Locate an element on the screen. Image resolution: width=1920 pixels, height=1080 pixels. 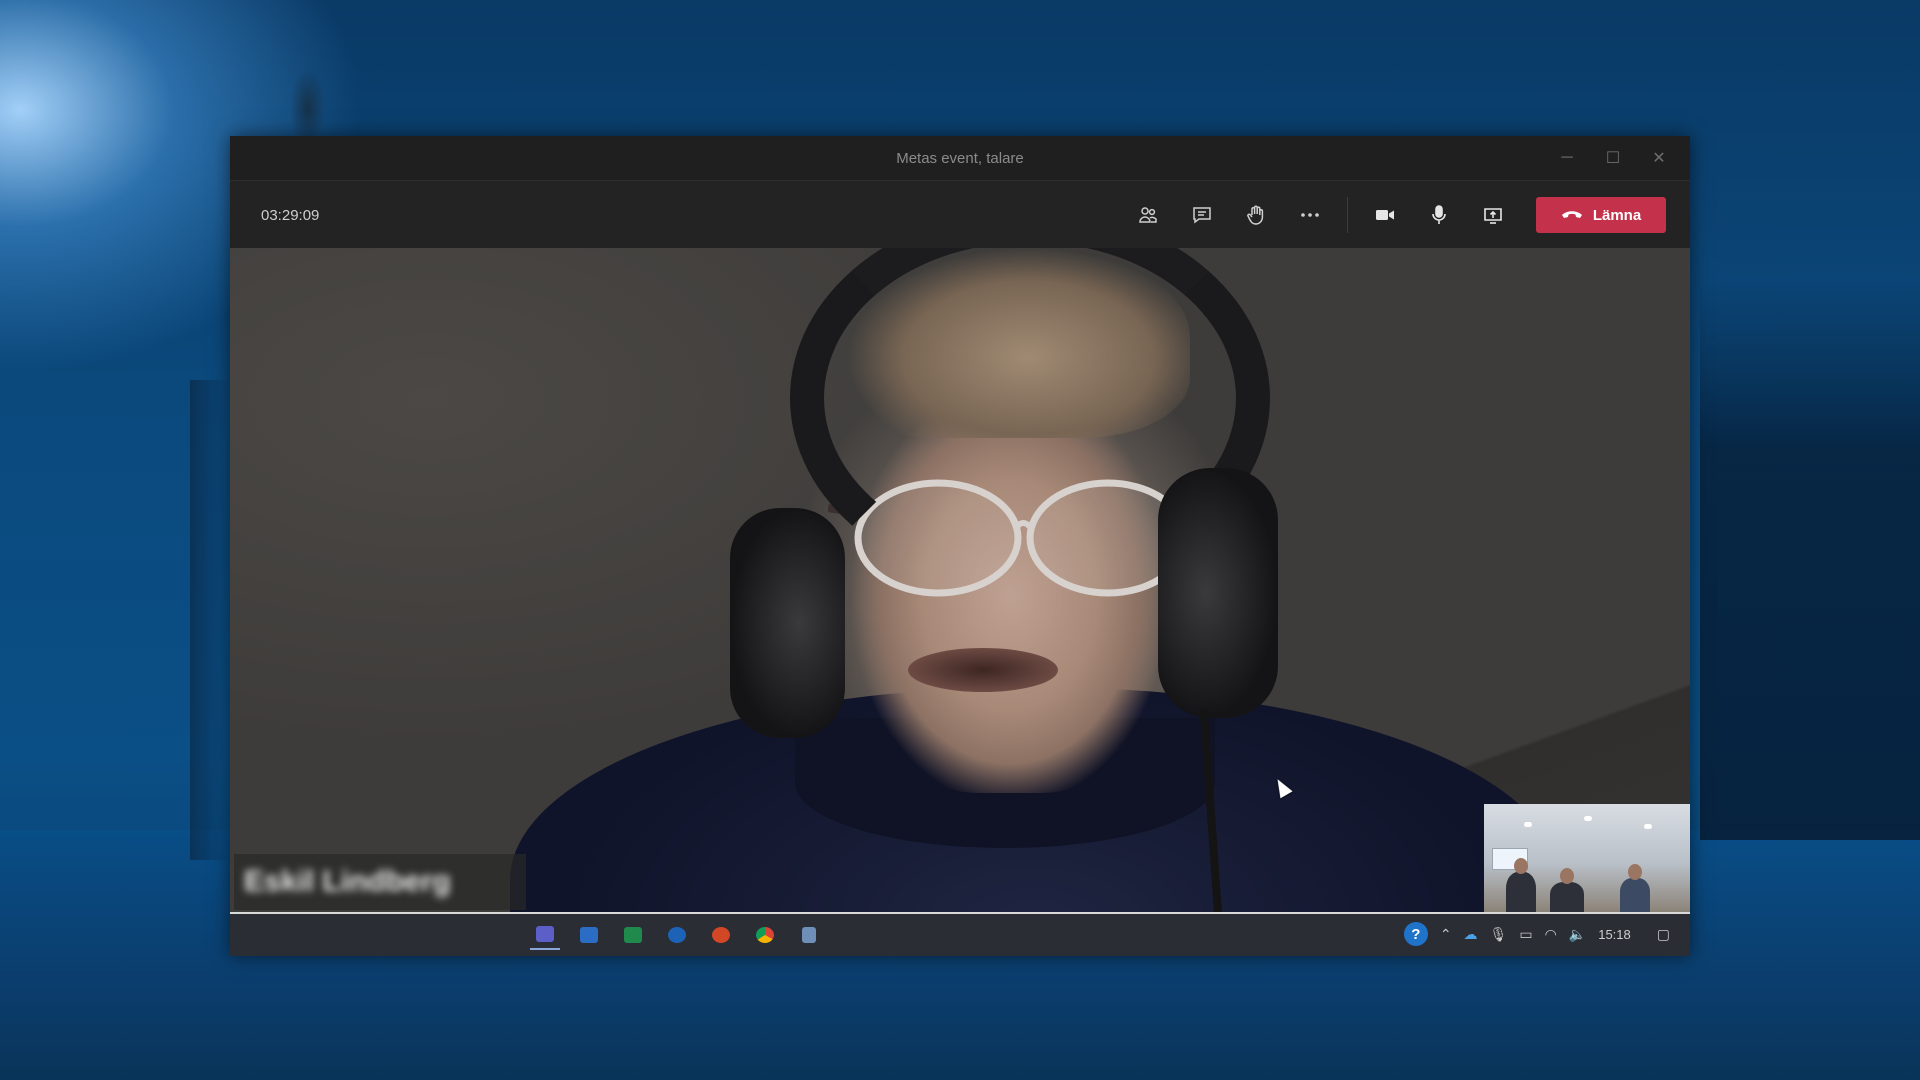
leave-call-button: Lämna is located at coordinates (1601, 215).